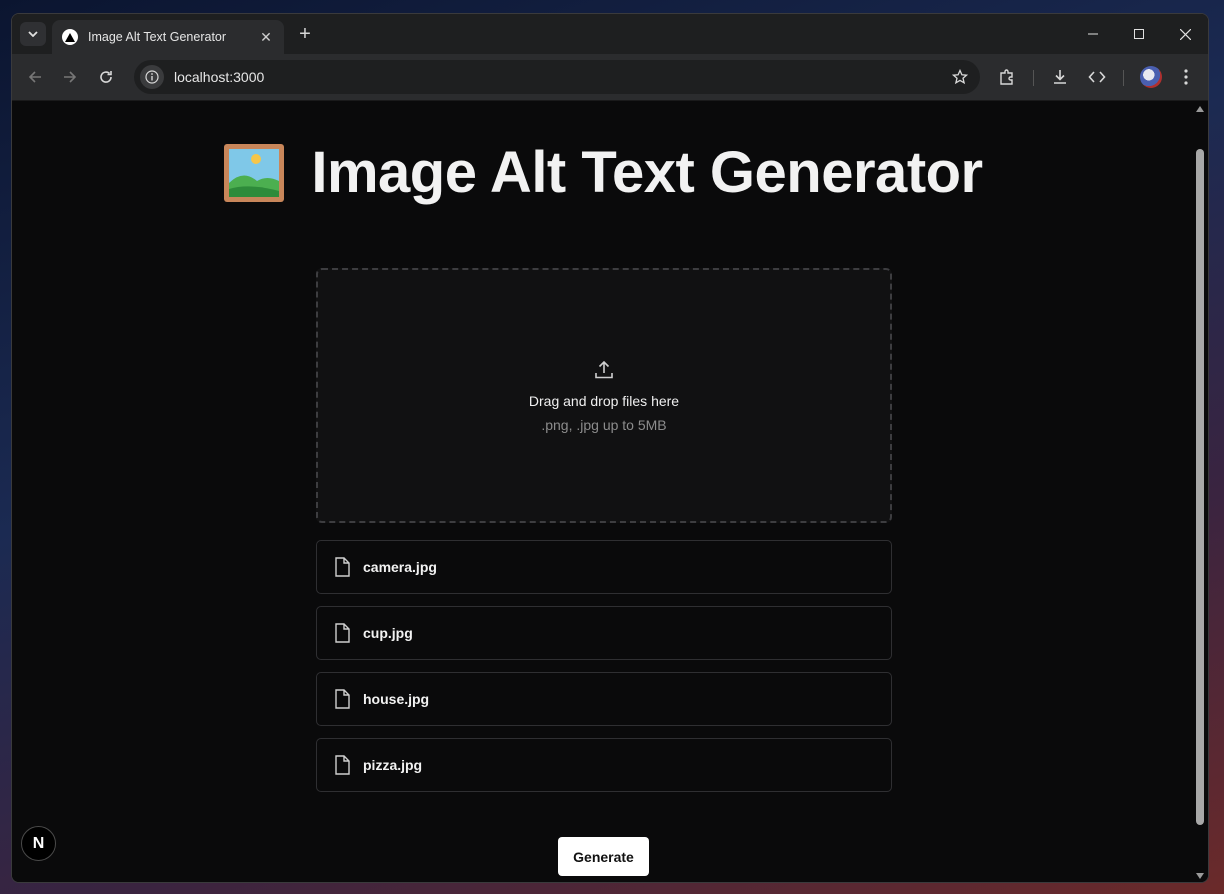 This screenshot has height=894, width=1224. I want to click on upload-icon, so click(604, 369).